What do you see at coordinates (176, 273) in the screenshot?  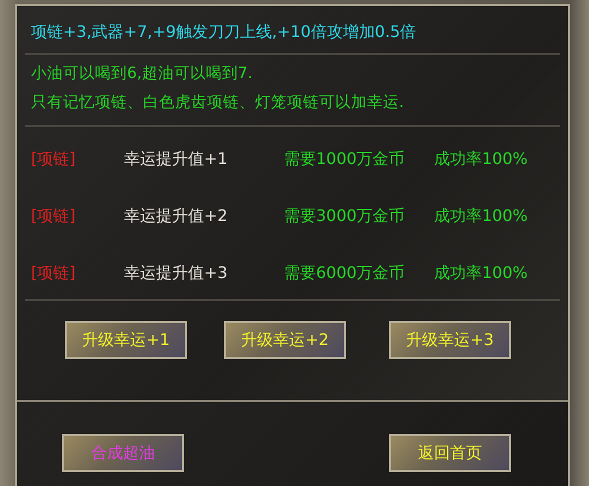 I see `upgrade-label: 幸运提升值+3` at bounding box center [176, 273].